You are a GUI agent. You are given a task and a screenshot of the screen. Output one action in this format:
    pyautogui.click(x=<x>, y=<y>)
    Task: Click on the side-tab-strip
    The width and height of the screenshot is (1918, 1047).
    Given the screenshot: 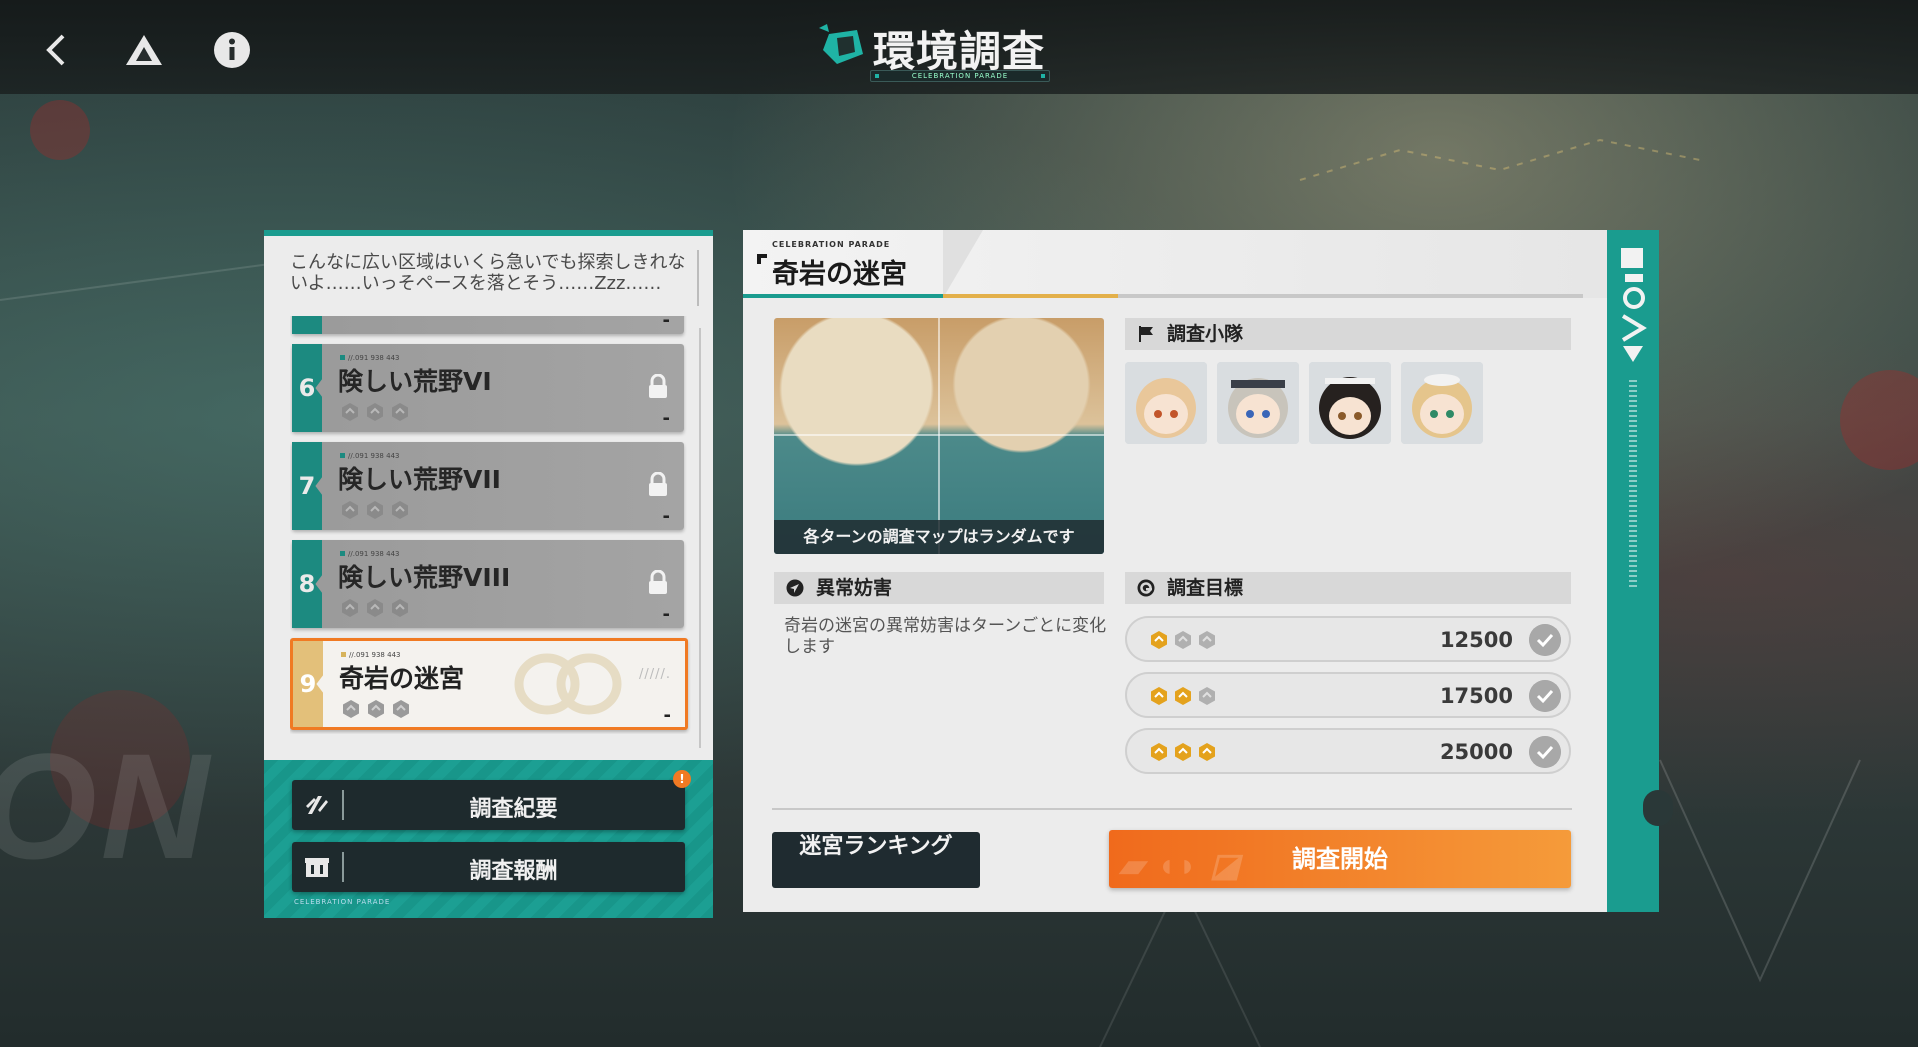 What is the action you would take?
    pyautogui.click(x=1640, y=571)
    